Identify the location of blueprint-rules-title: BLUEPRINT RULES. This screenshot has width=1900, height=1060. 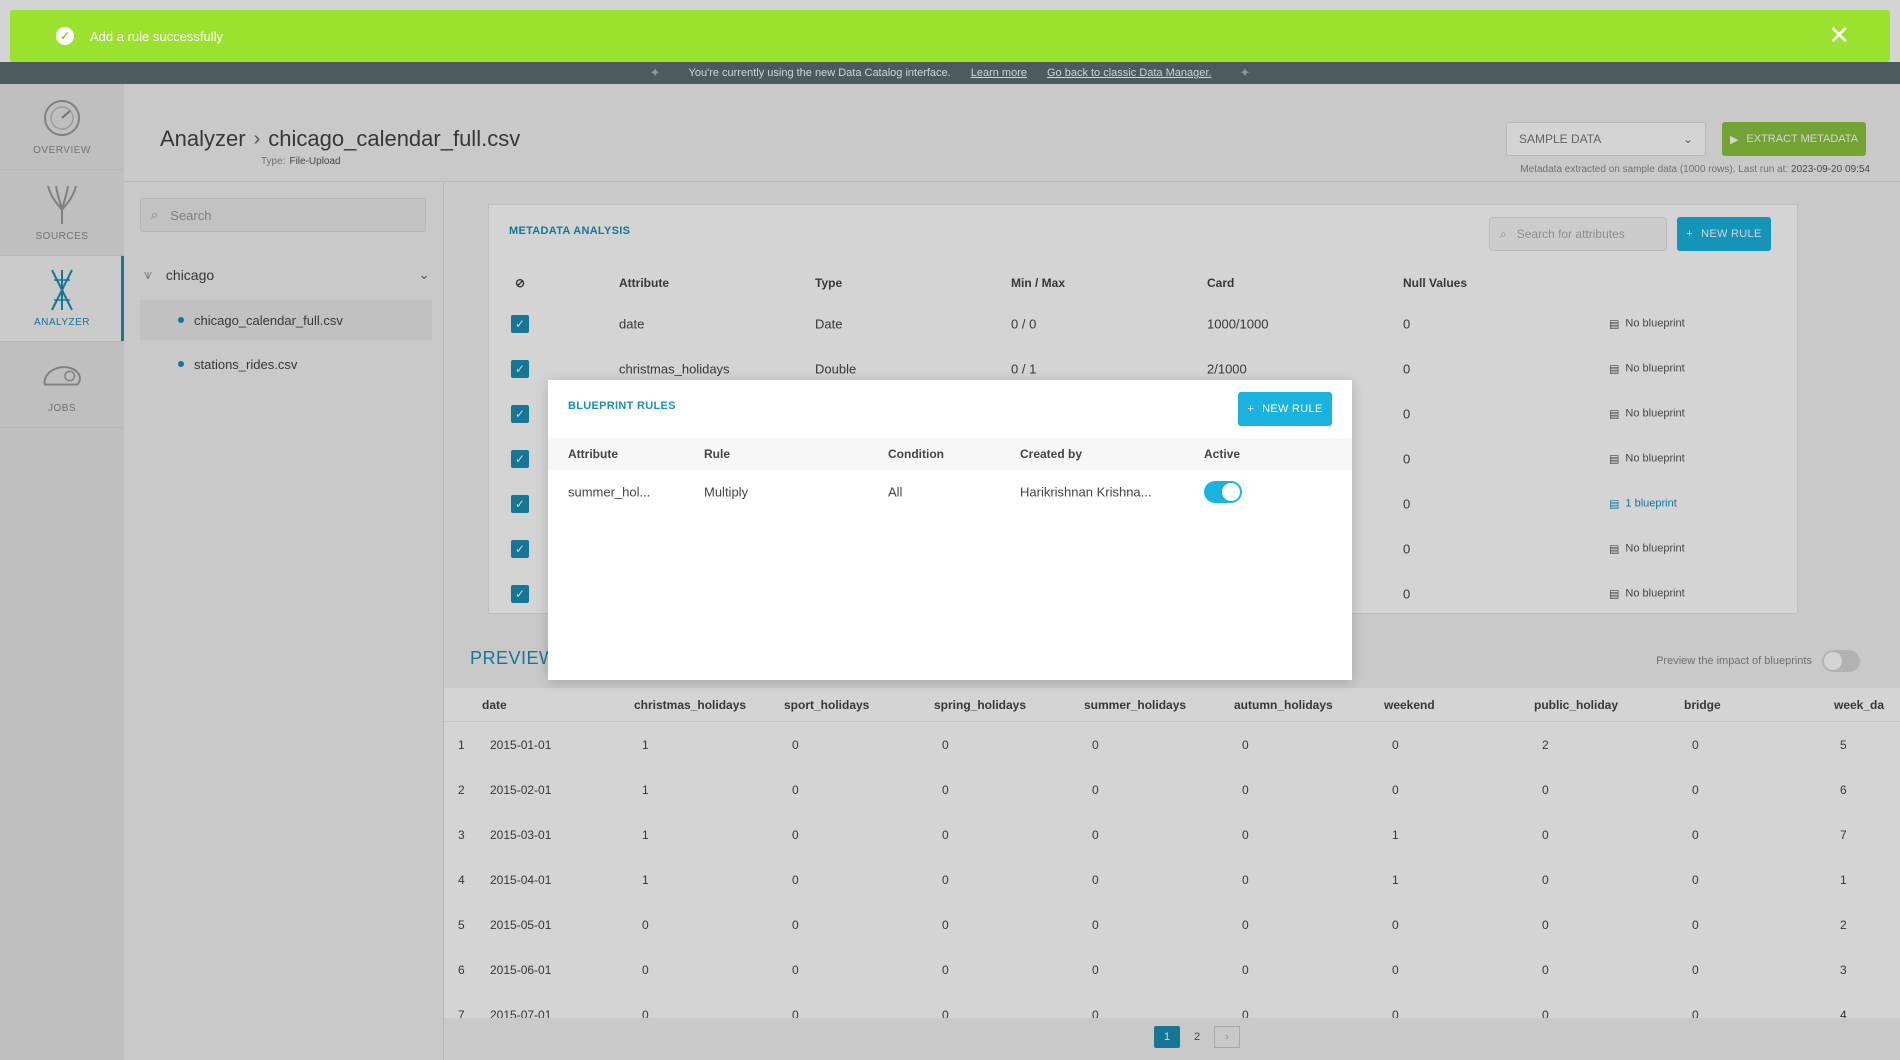
(622, 406).